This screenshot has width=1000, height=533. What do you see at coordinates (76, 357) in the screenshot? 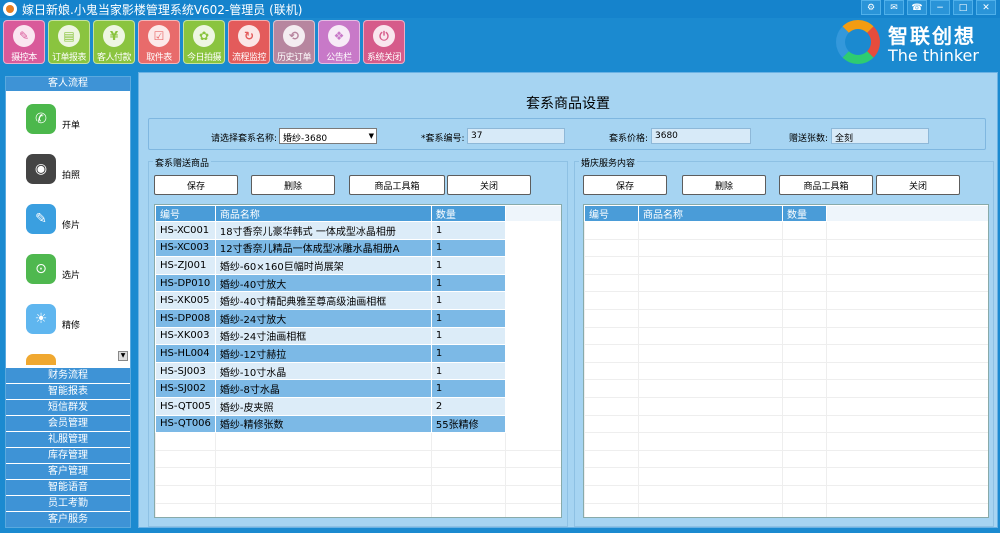
I see `sidebar-item-partial` at bounding box center [76, 357].